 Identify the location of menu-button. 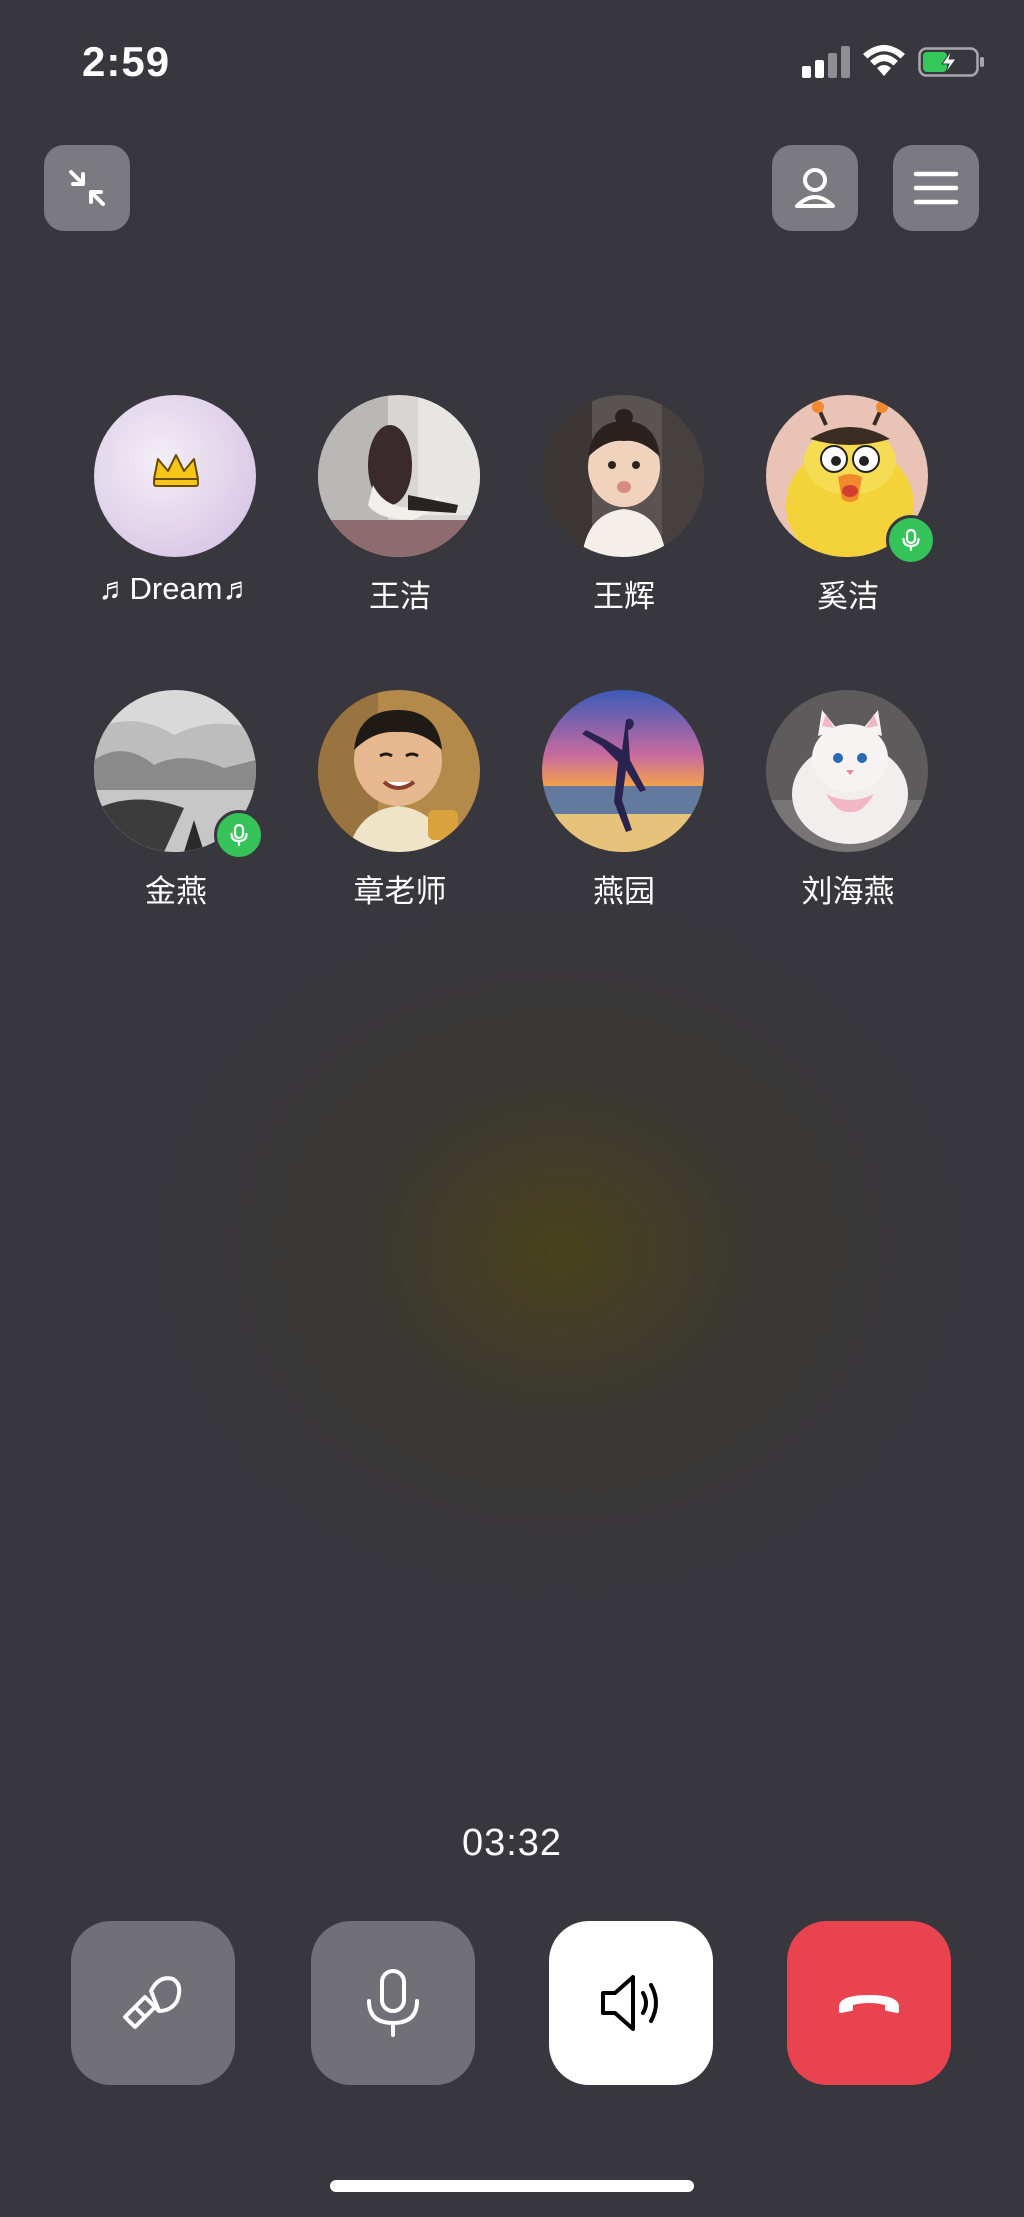
(936, 188).